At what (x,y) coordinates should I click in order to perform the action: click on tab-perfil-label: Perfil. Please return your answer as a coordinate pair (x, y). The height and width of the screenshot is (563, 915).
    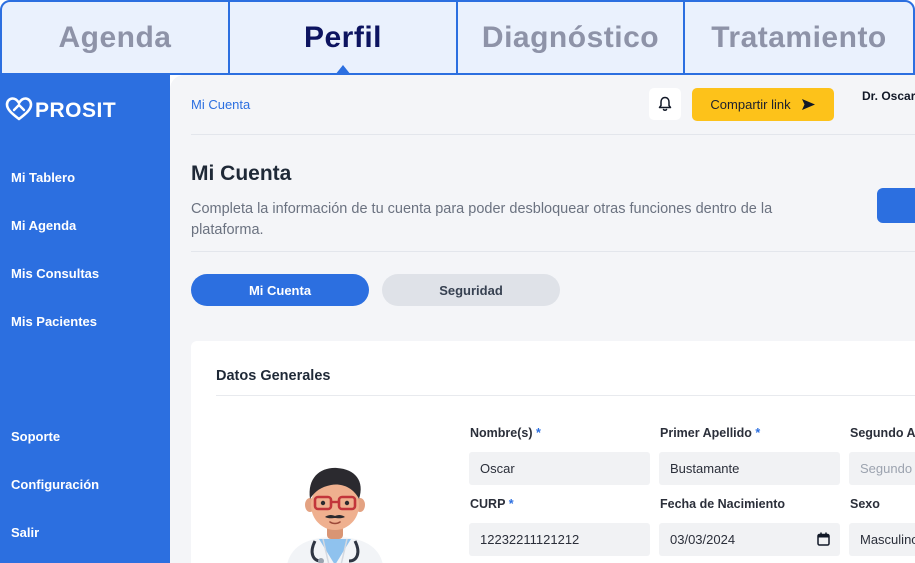
    Looking at the image, I should click on (343, 37).